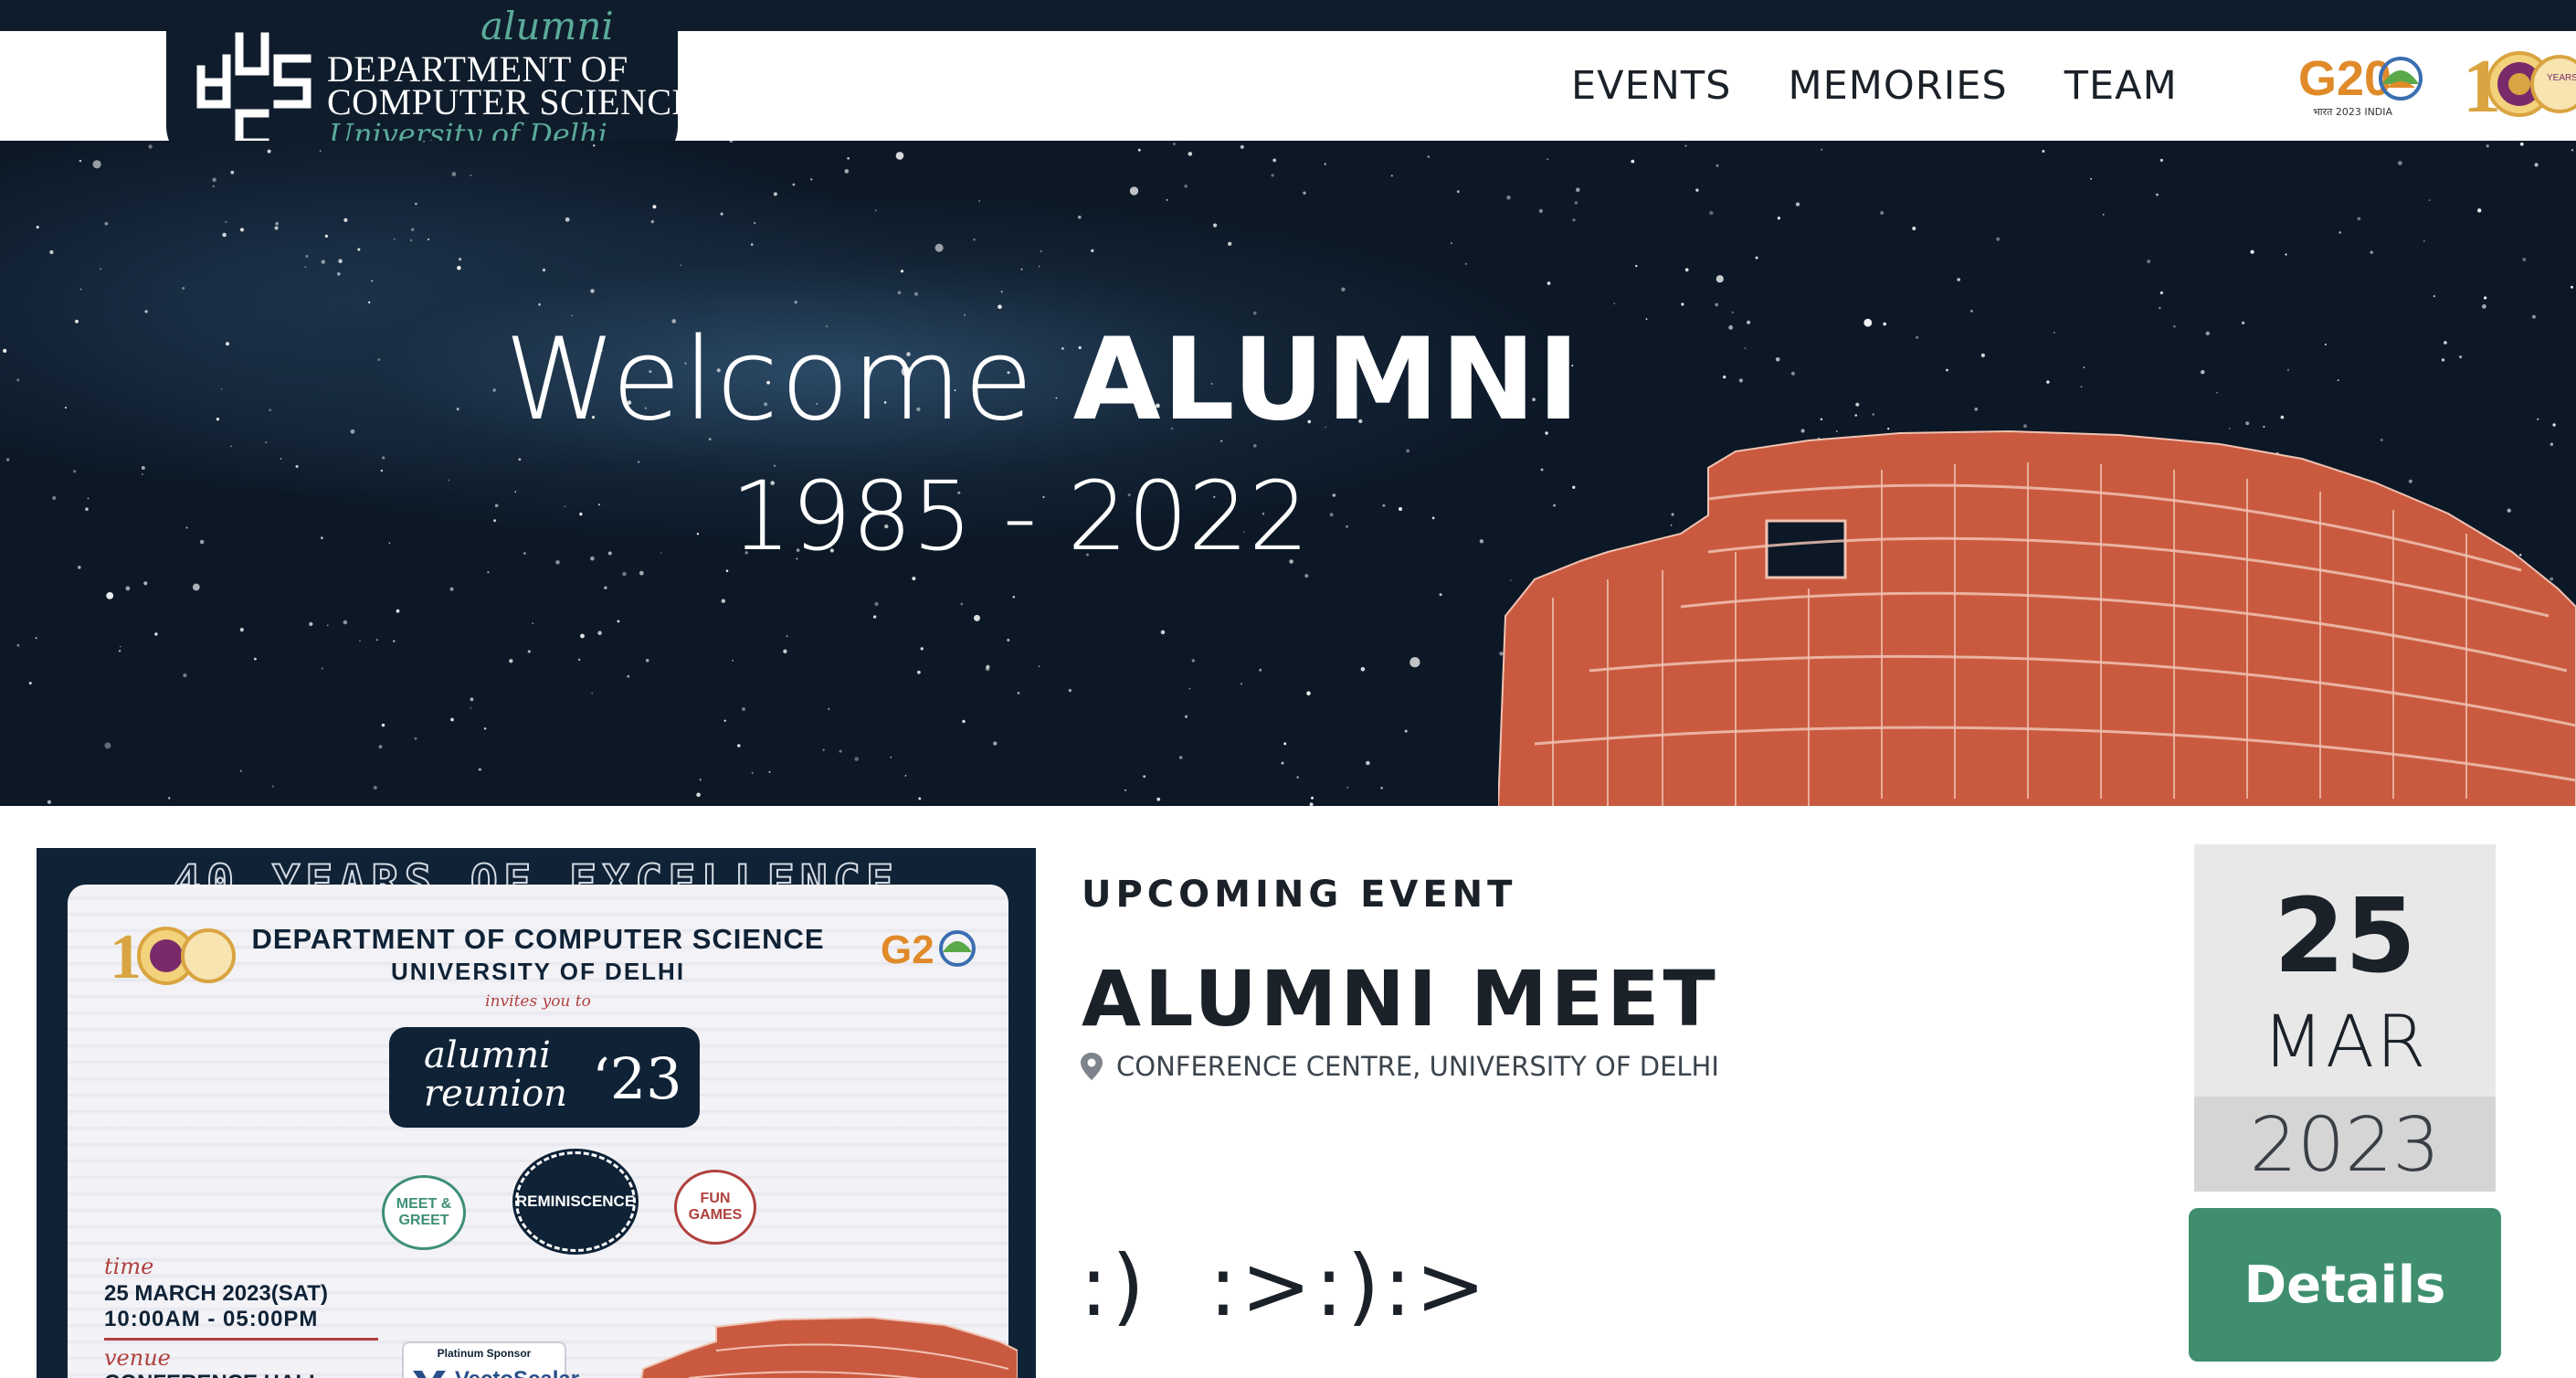  Describe the element at coordinates (1398, 1066) in the screenshot. I see `event-location: CONFERENCE CENTRE, UNIVERSITY OF DELHI` at that location.